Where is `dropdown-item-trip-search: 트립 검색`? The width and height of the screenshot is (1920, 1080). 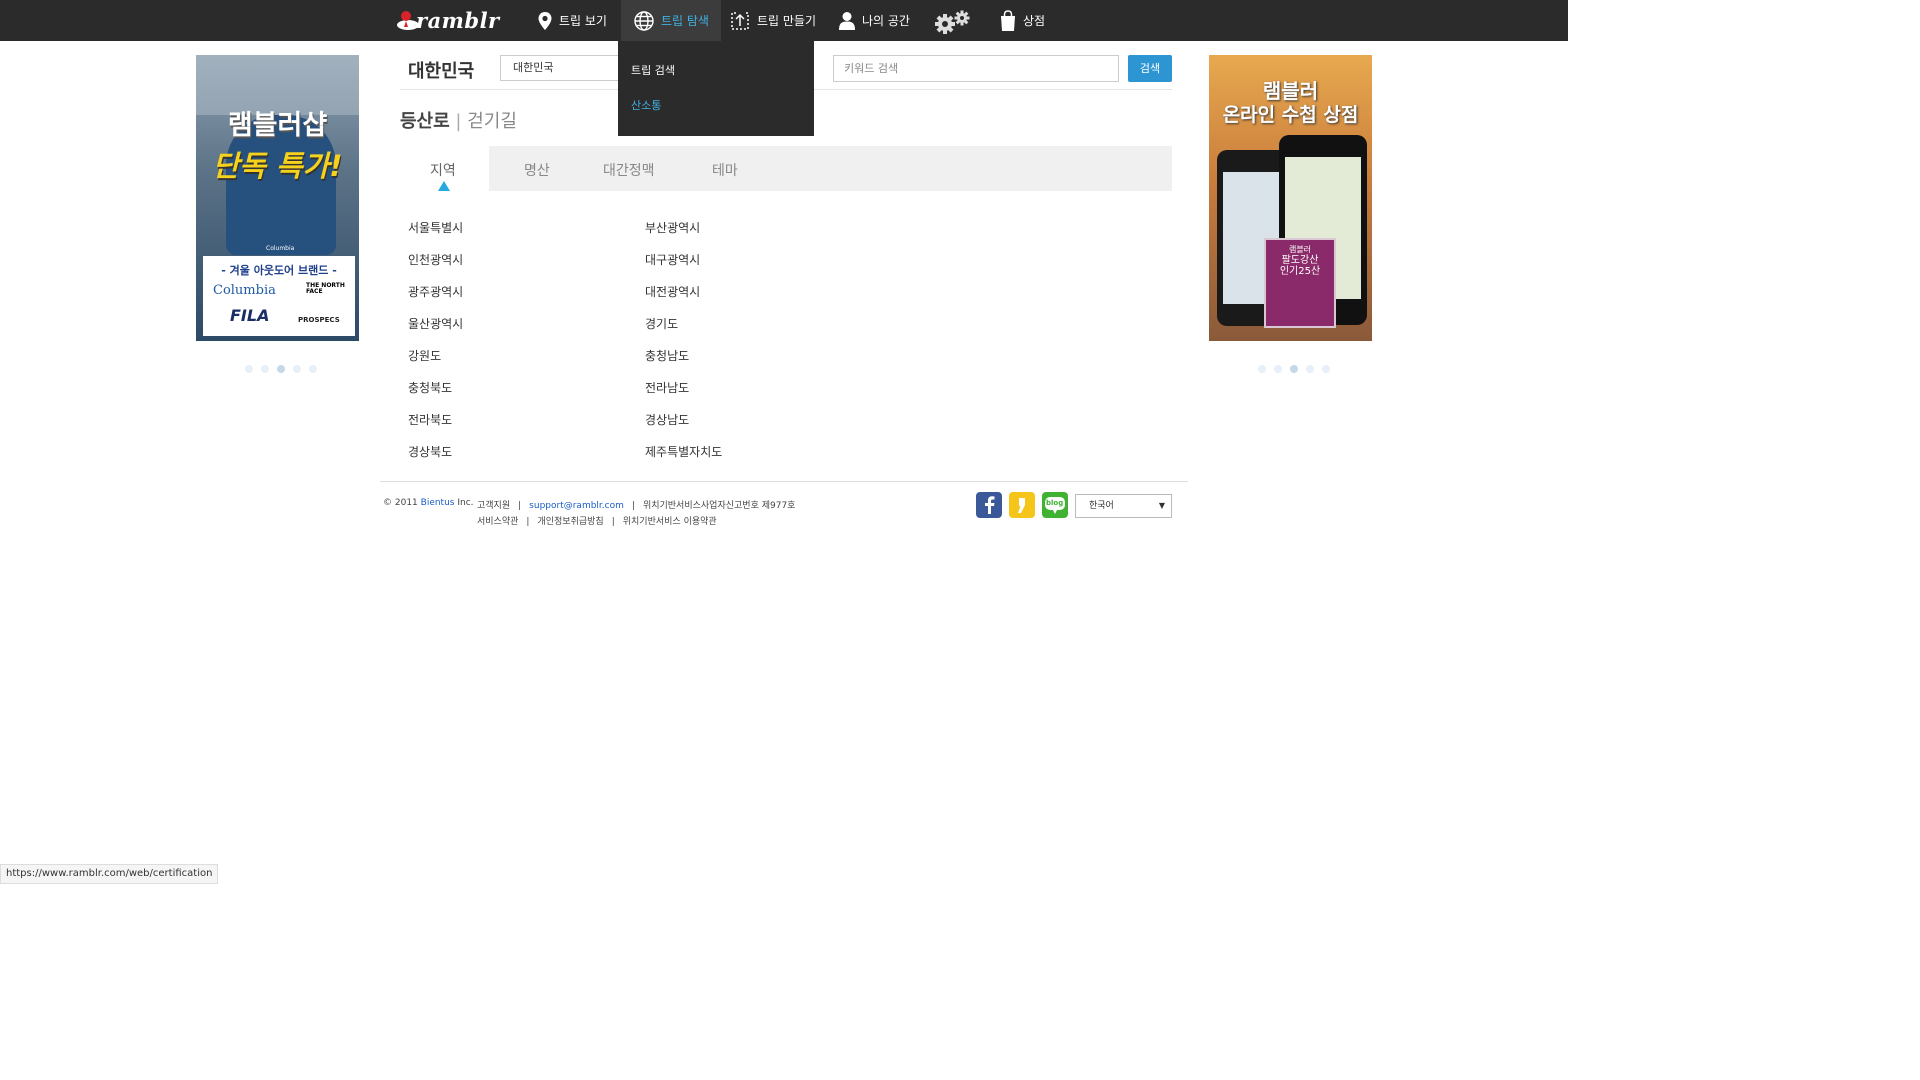
dropdown-item-trip-search: 트립 검색 is located at coordinates (653, 70).